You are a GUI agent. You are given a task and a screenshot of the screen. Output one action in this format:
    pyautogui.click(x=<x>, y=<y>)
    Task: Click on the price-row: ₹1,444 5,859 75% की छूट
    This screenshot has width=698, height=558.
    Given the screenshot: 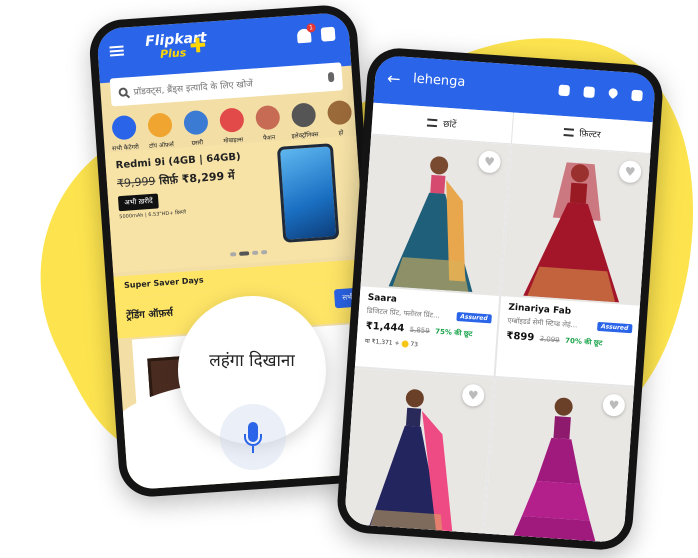 What is the action you would take?
    pyautogui.click(x=418, y=330)
    